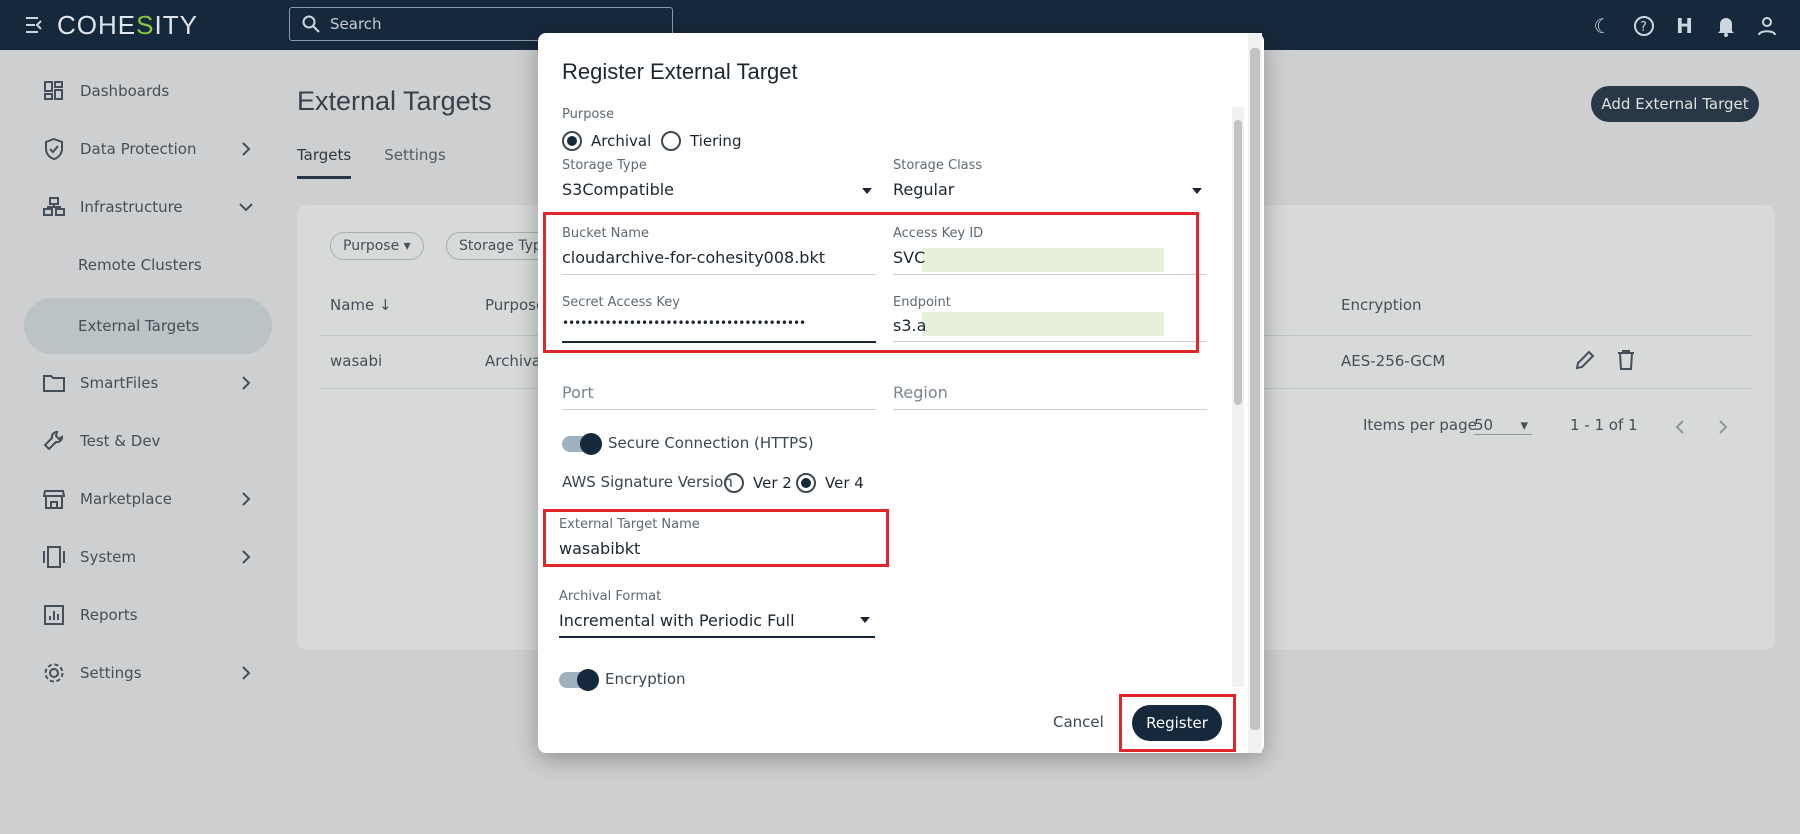 The image size is (1800, 834). What do you see at coordinates (871, 282) in the screenshot?
I see `highlight-box-credentials` at bounding box center [871, 282].